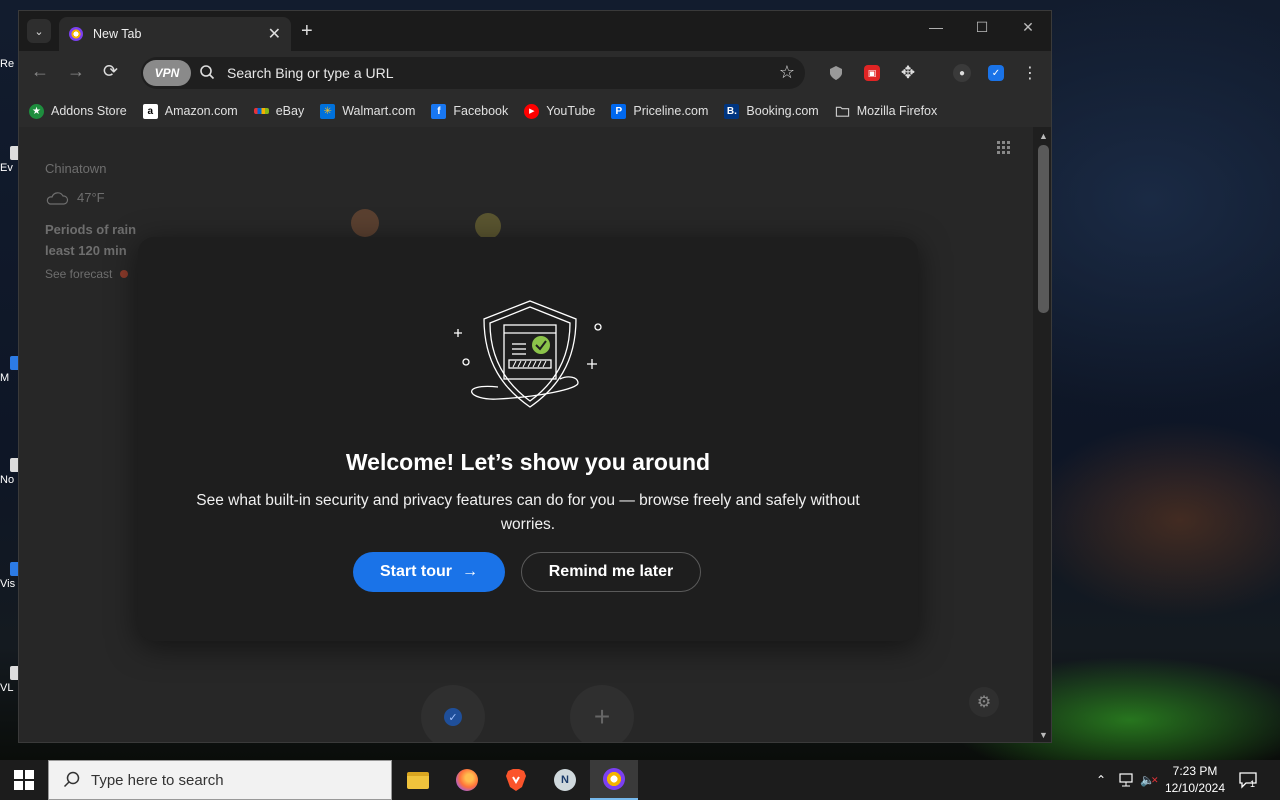 The height and width of the screenshot is (800, 1280). What do you see at coordinates (559, 111) in the screenshot?
I see `bookmark-youtube: ▶ YouTube` at bounding box center [559, 111].